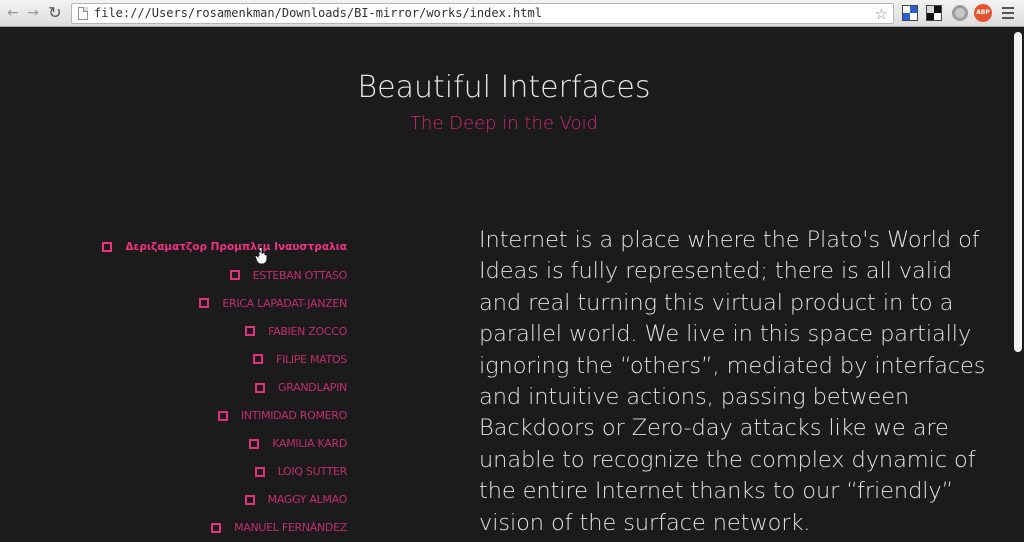 This screenshot has width=1024, height=542. I want to click on artist-name: ESTEBAN OTTASO, so click(300, 275).